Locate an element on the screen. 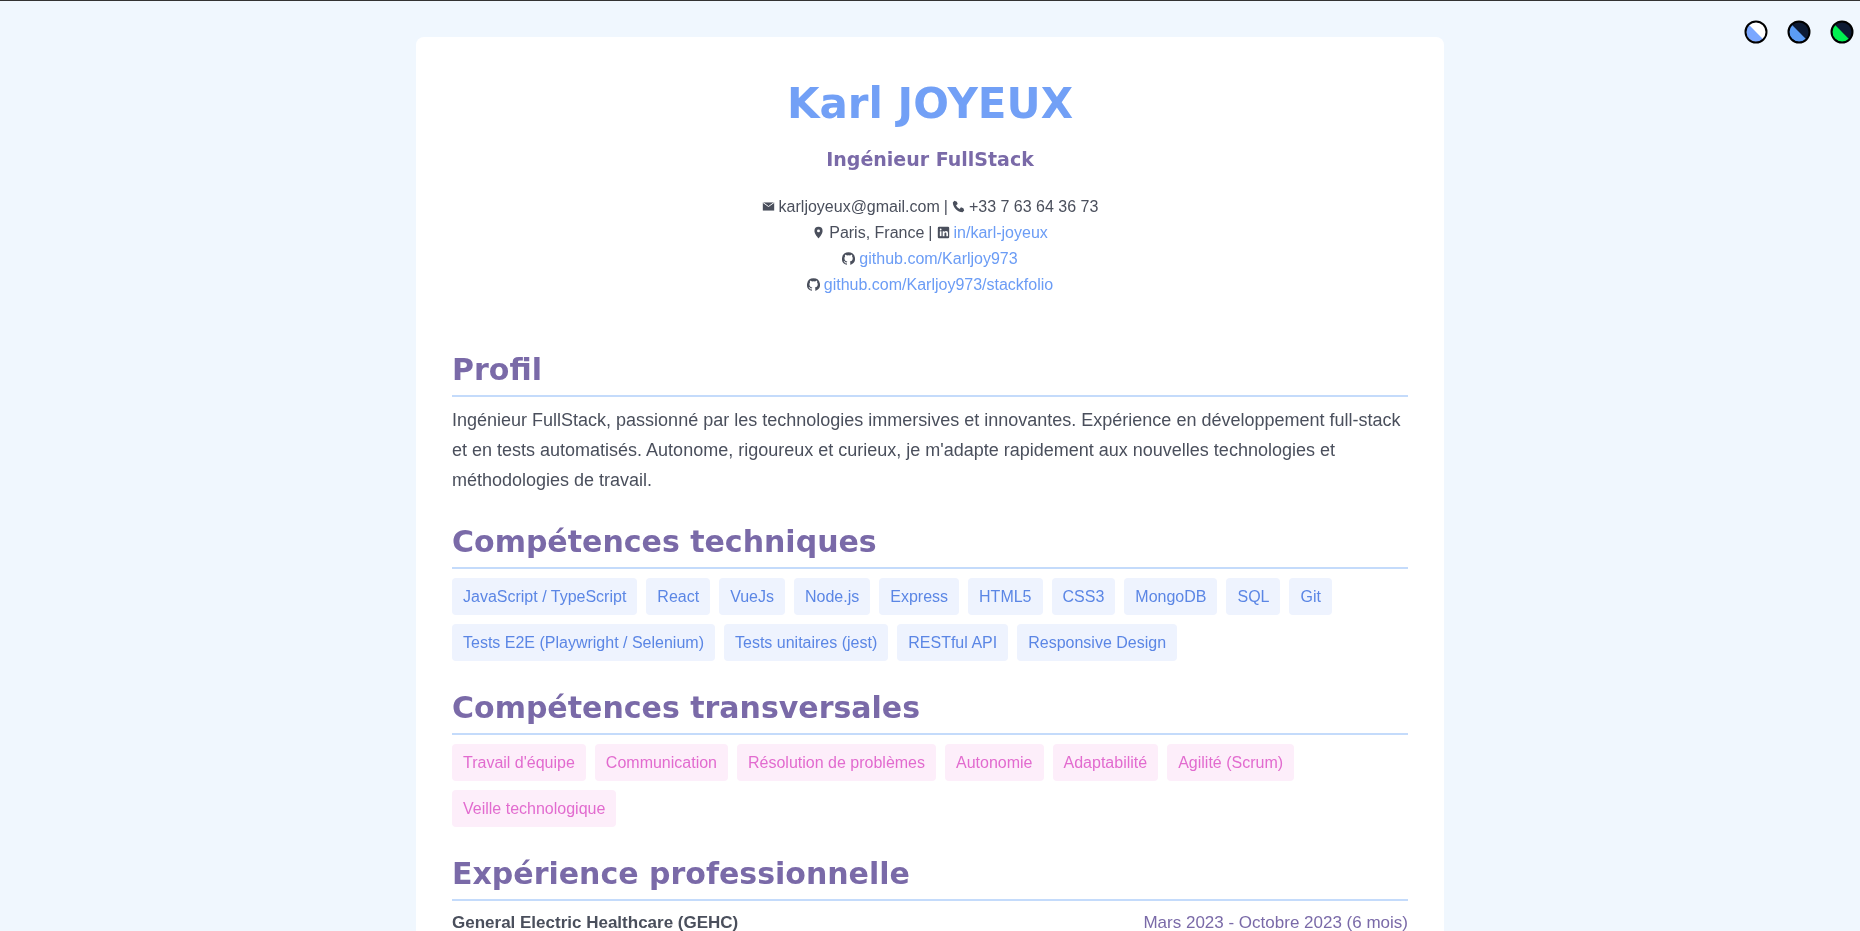 The image size is (1860, 931). skill-tag: Node.js is located at coordinates (832, 596).